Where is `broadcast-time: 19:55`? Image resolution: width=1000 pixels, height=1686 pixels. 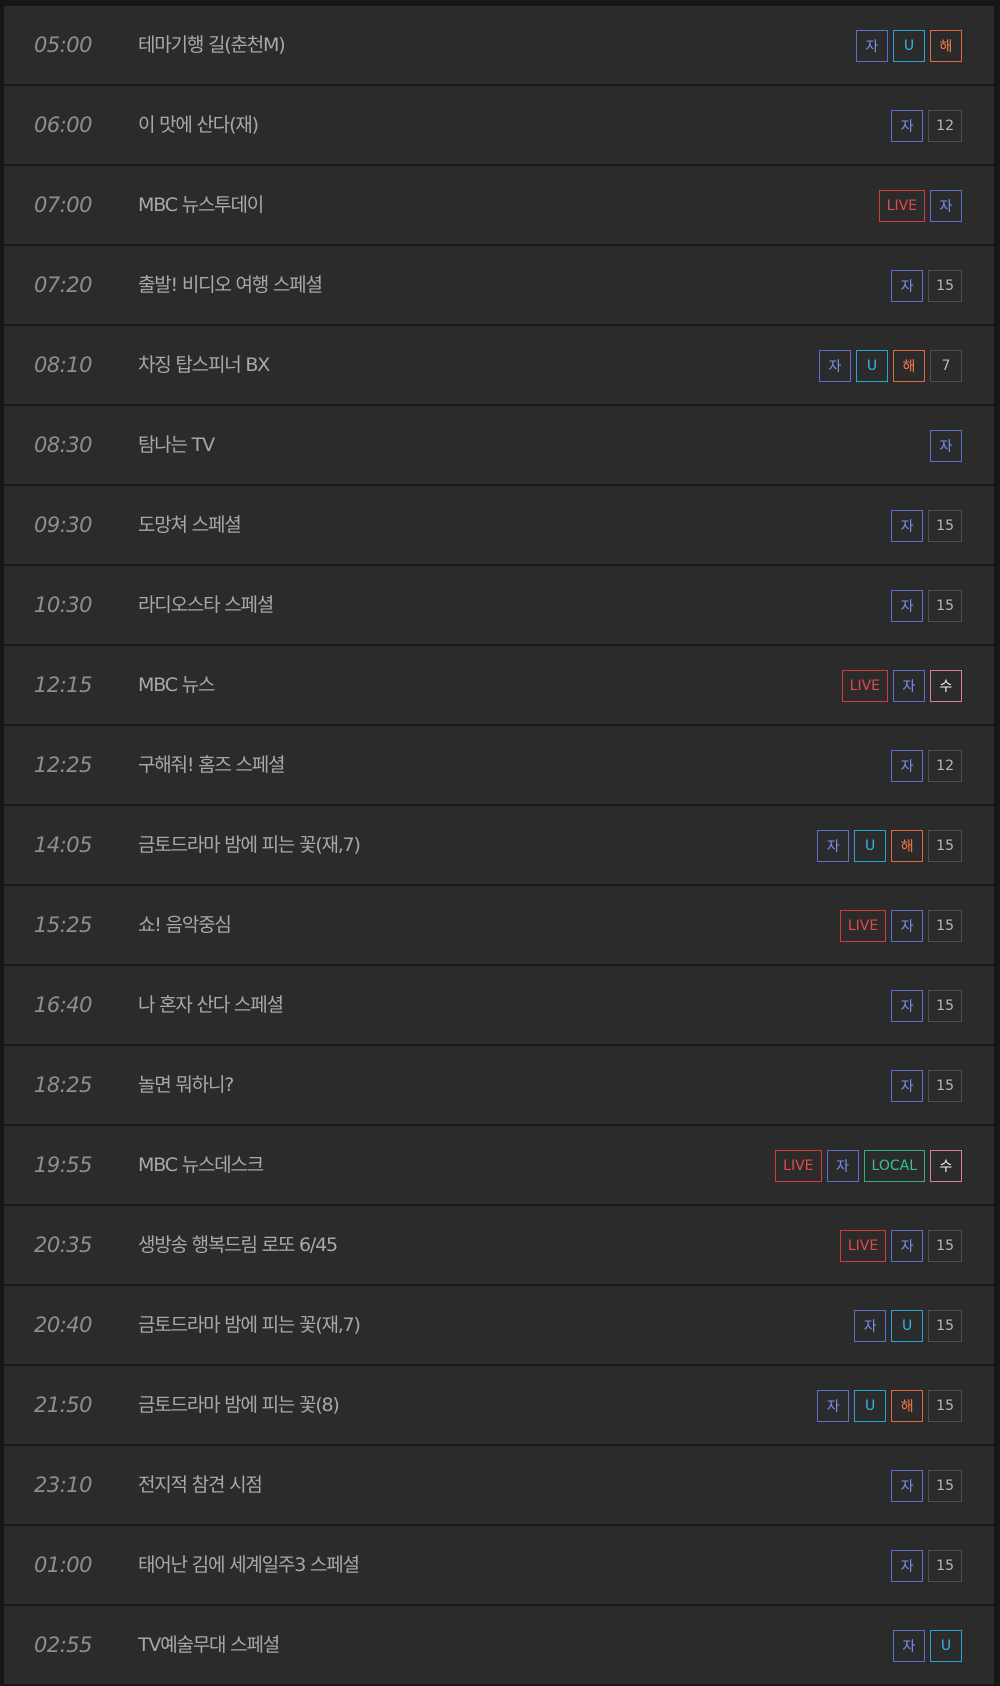 broadcast-time: 19:55 is located at coordinates (63, 1165).